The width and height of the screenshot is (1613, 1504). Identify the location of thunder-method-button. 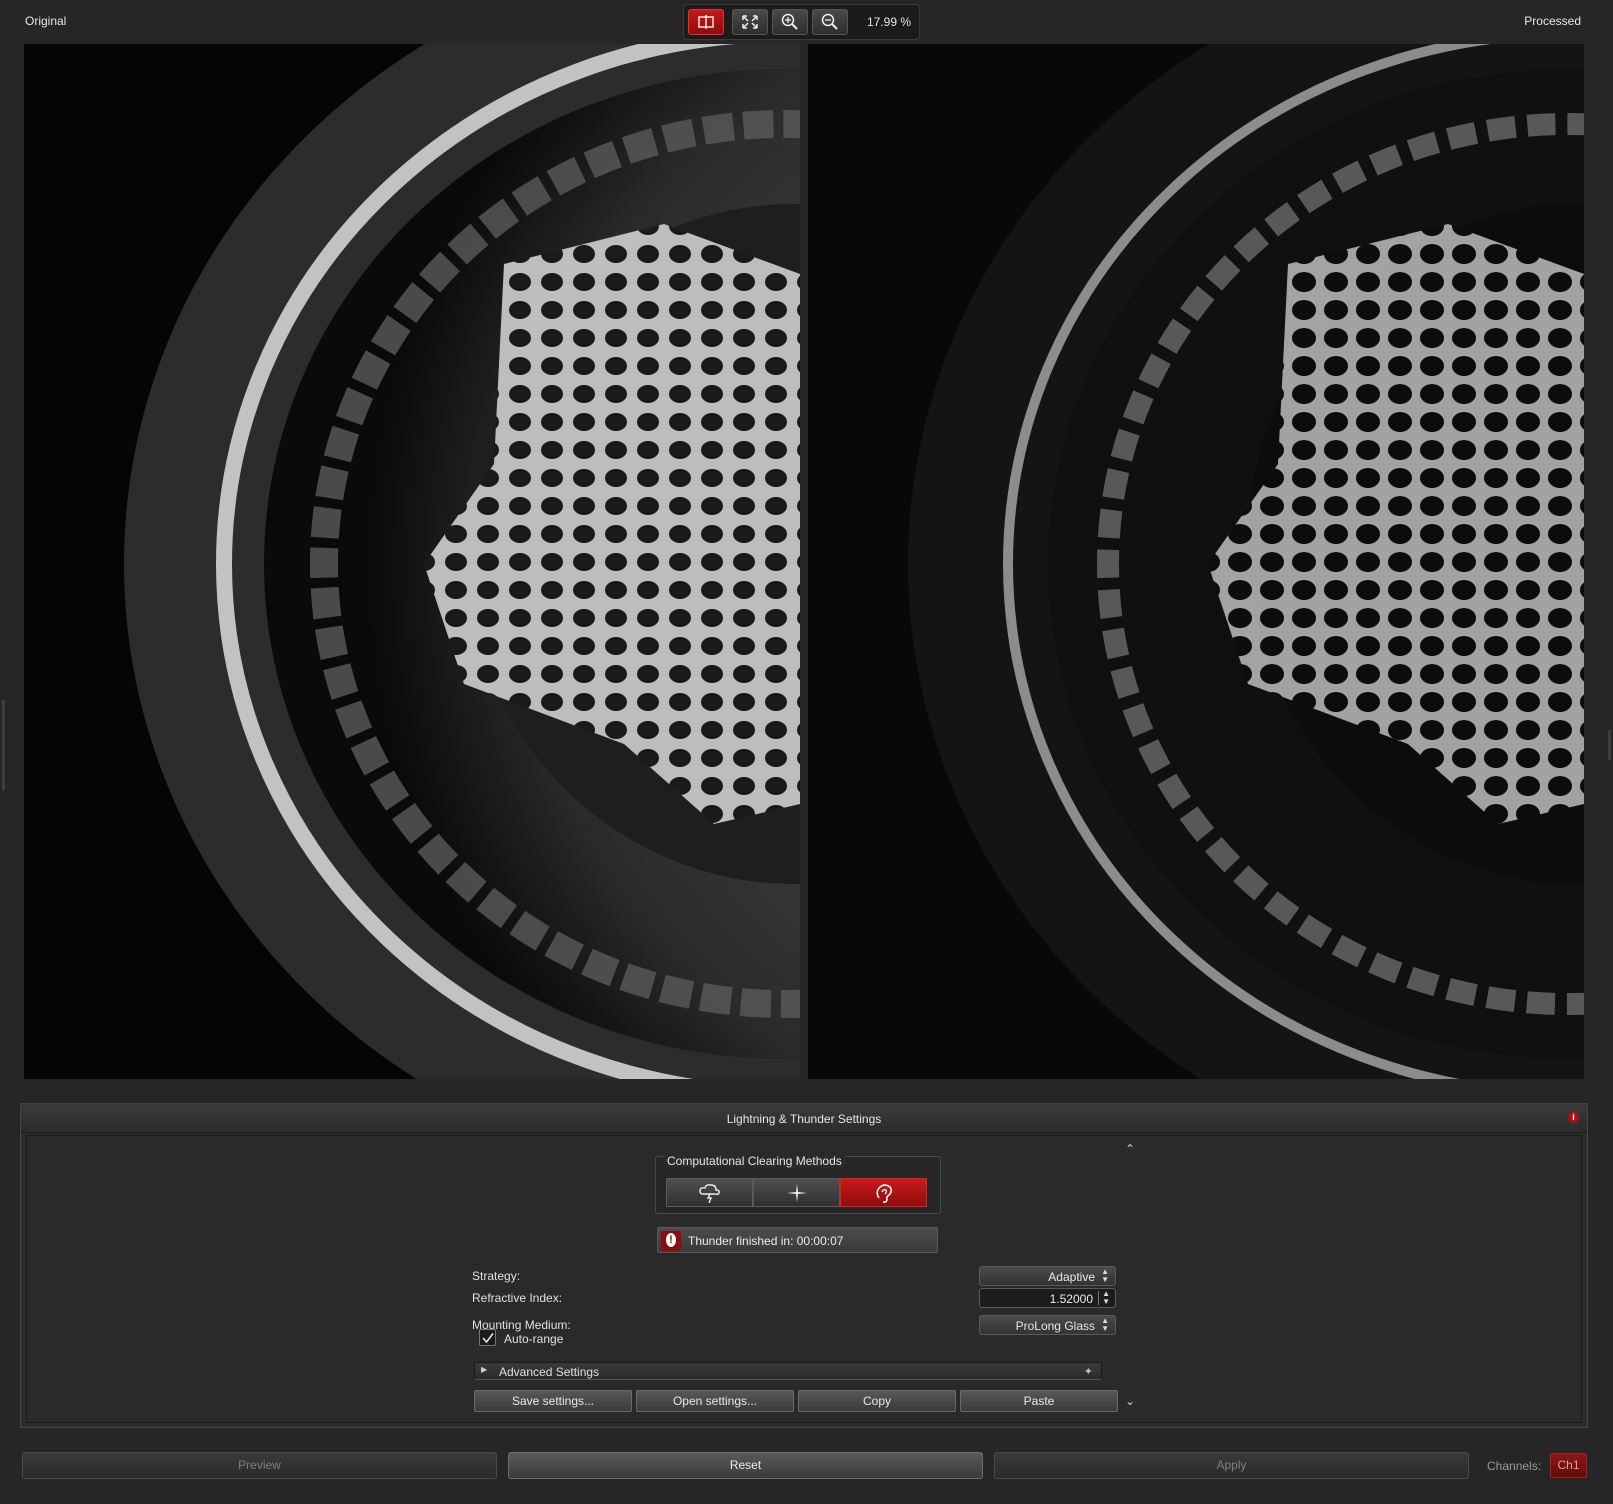
(883, 1192).